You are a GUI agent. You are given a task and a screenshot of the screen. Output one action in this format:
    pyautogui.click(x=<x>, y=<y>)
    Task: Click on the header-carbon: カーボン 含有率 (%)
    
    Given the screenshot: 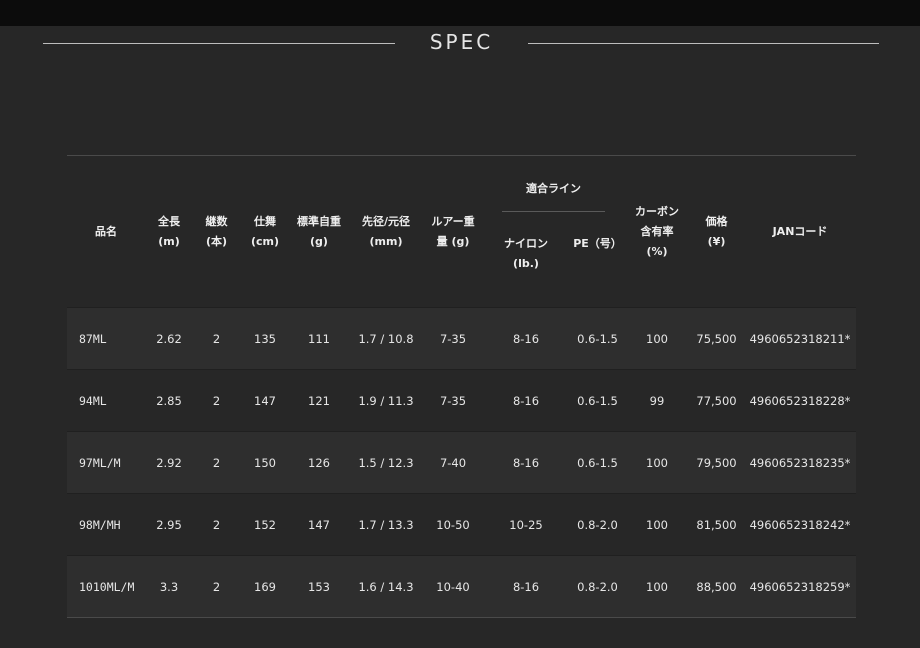 What is the action you would take?
    pyautogui.click(x=657, y=231)
    